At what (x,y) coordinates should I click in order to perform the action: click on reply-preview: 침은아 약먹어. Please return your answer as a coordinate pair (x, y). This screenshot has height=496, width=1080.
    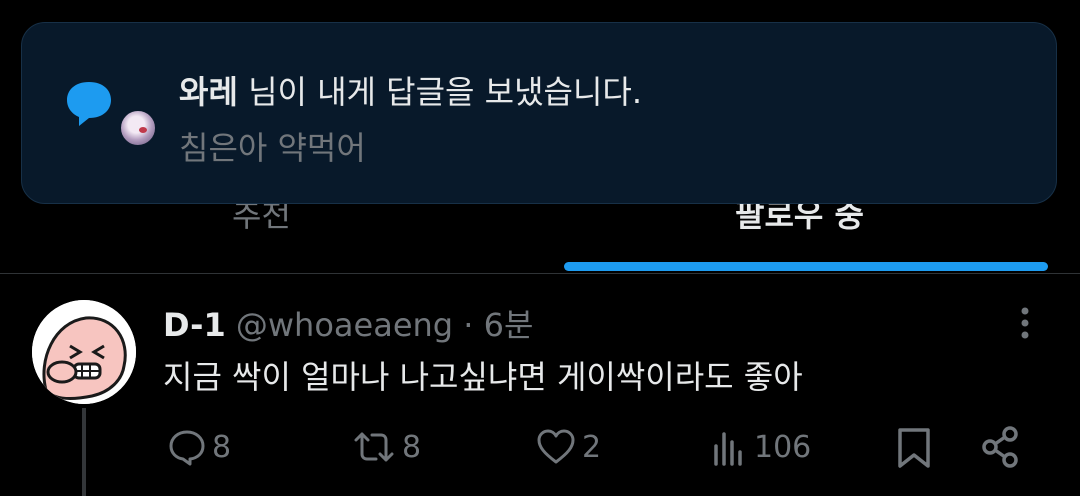
    Looking at the image, I should click on (272, 148).